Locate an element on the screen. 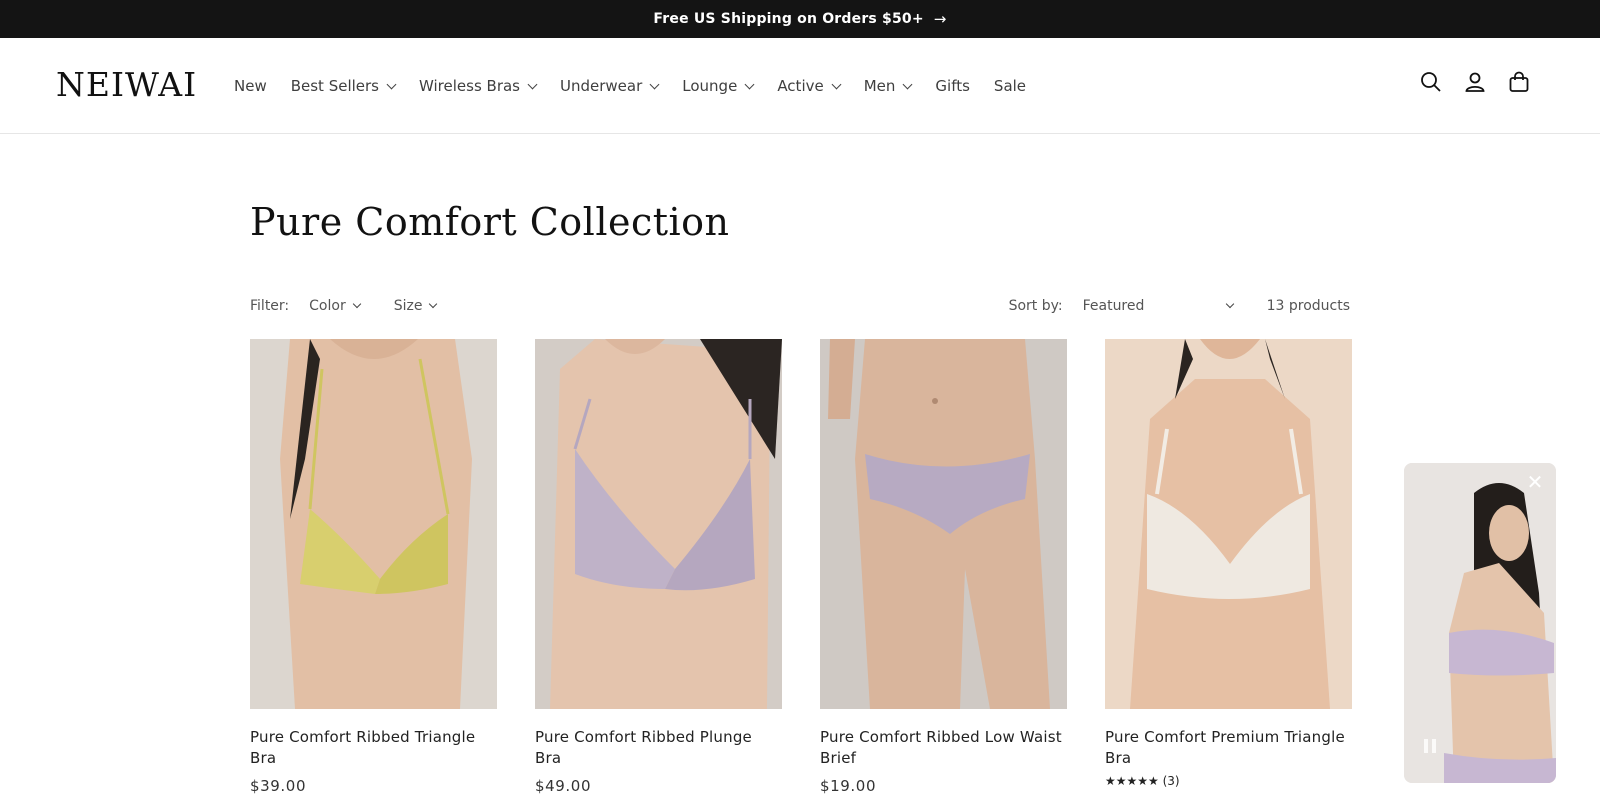 Image resolution: width=1600 pixels, height=799 pixels. filter-size-dropdown: Size is located at coordinates (415, 306).